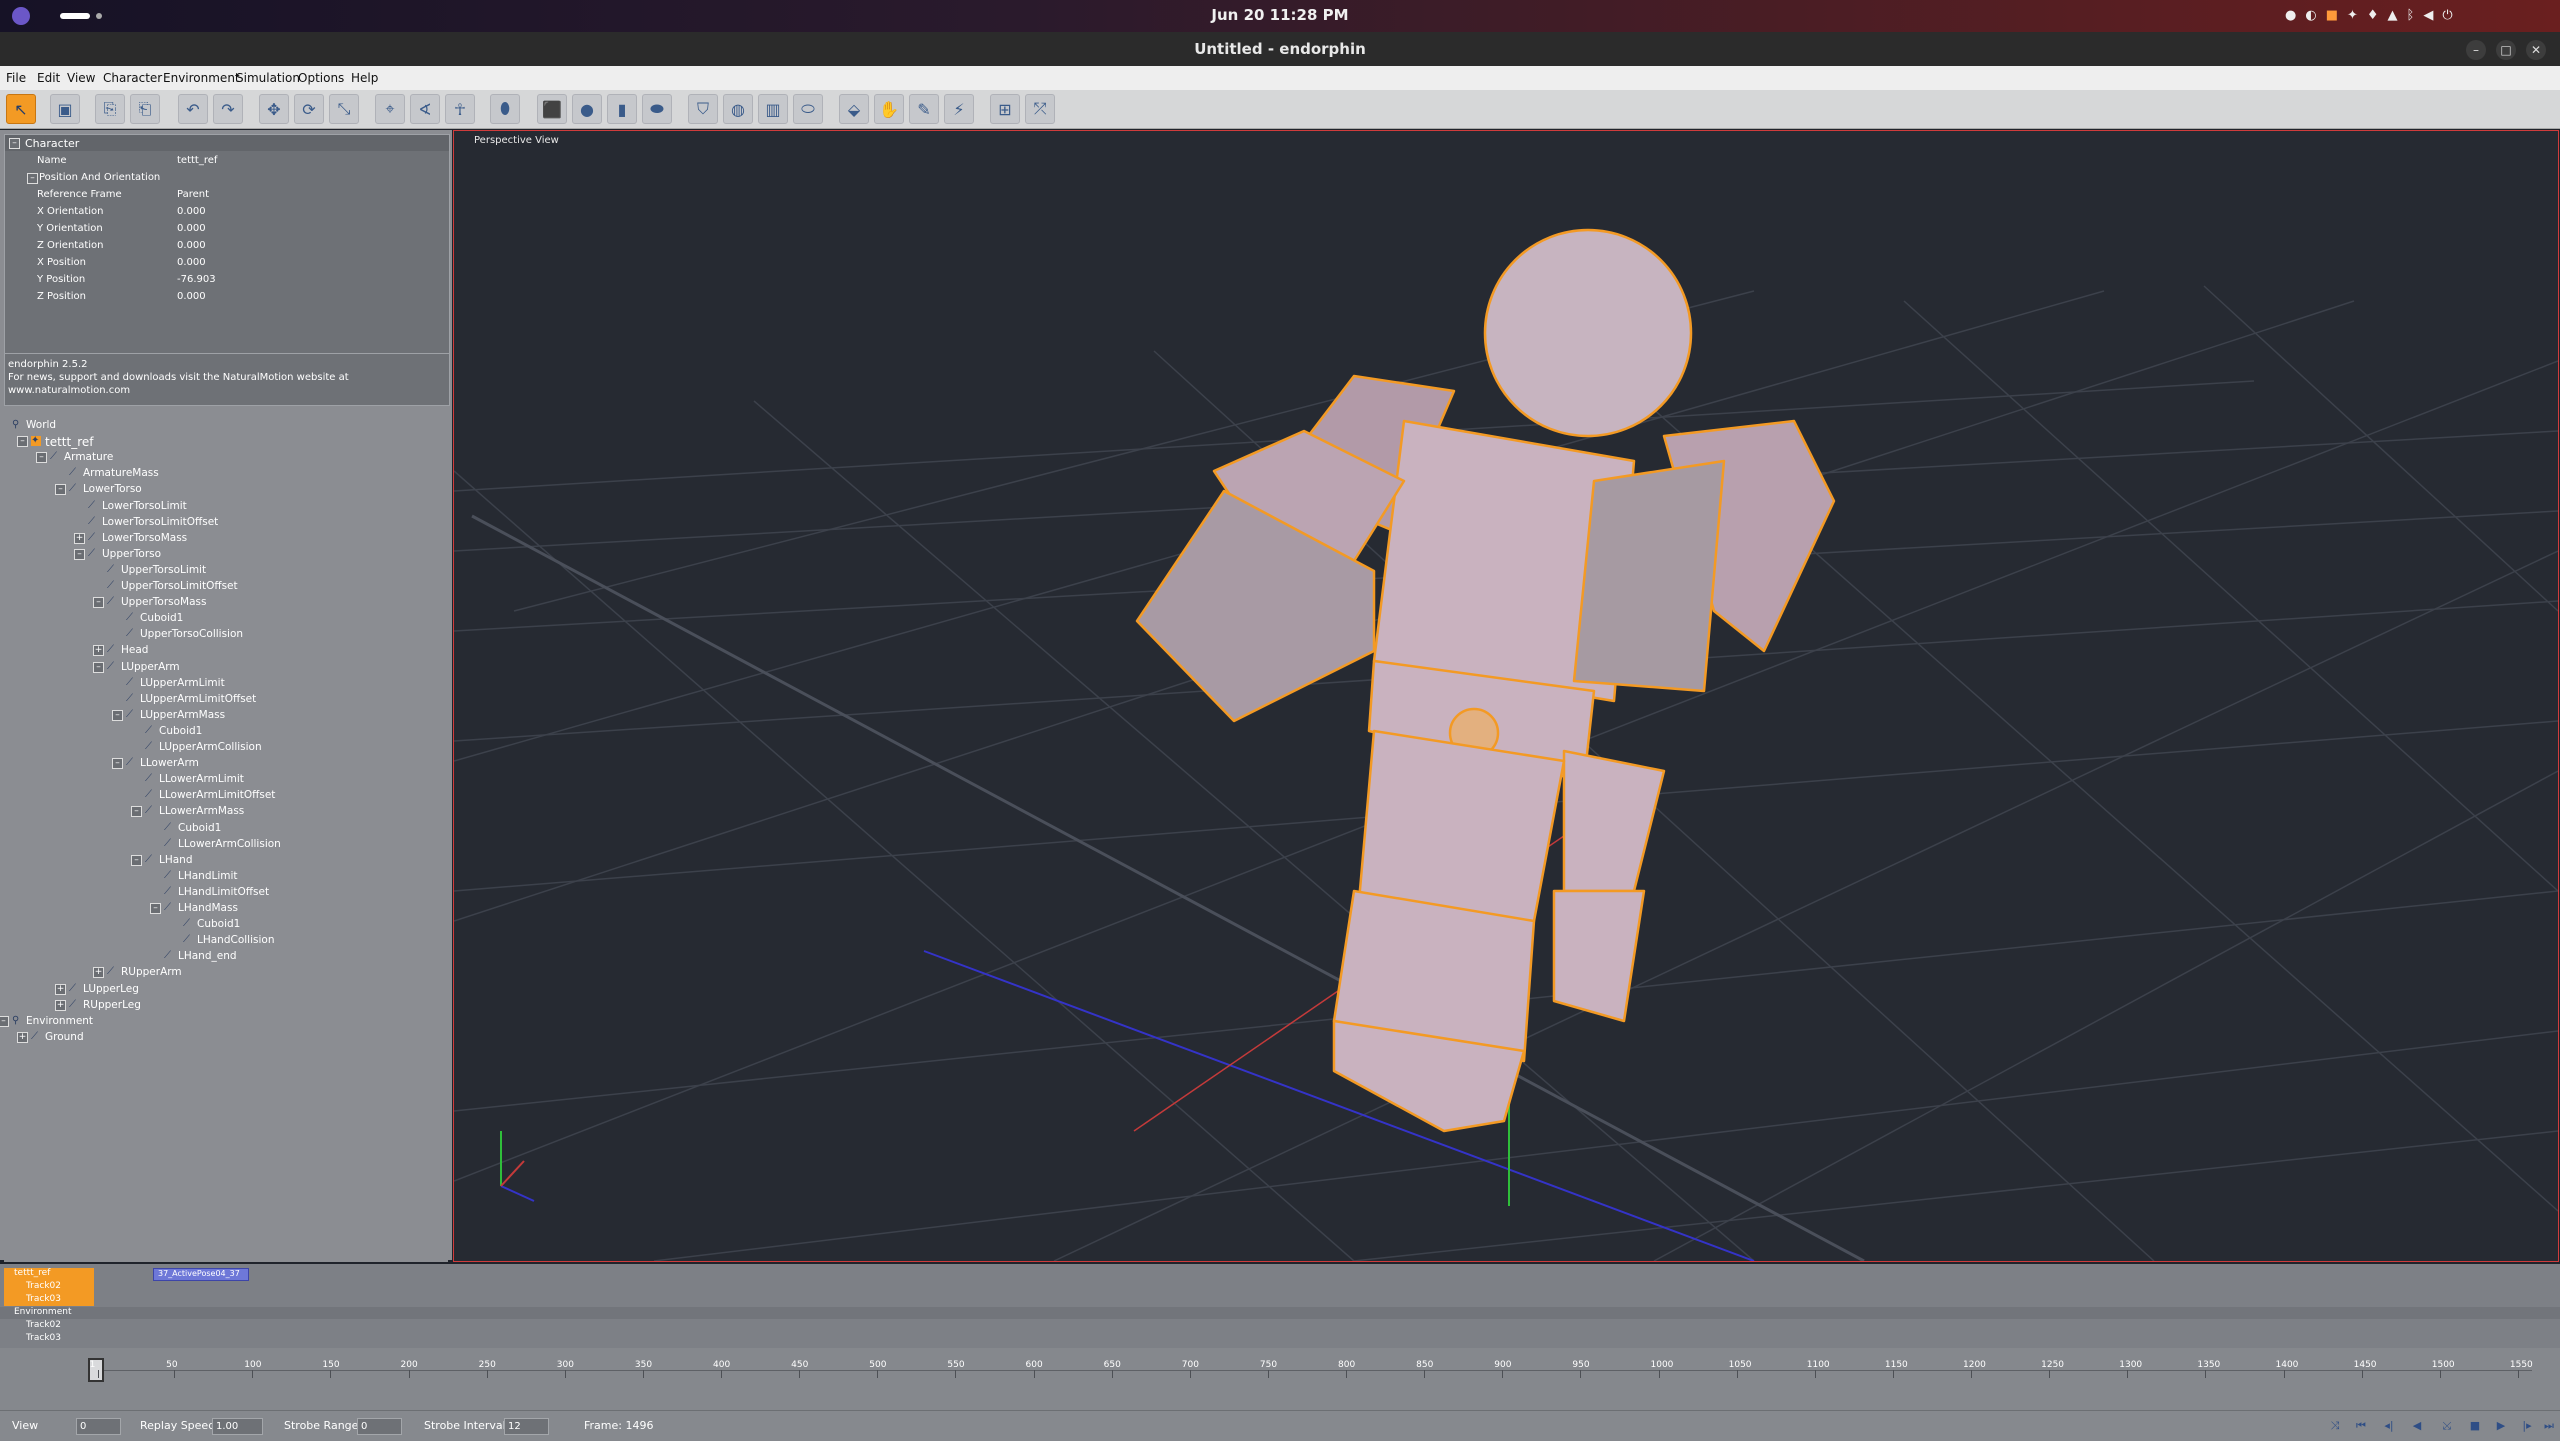  Describe the element at coordinates (227, 246) in the screenshot. I see `property-row: Z Orientation 0.000` at that location.